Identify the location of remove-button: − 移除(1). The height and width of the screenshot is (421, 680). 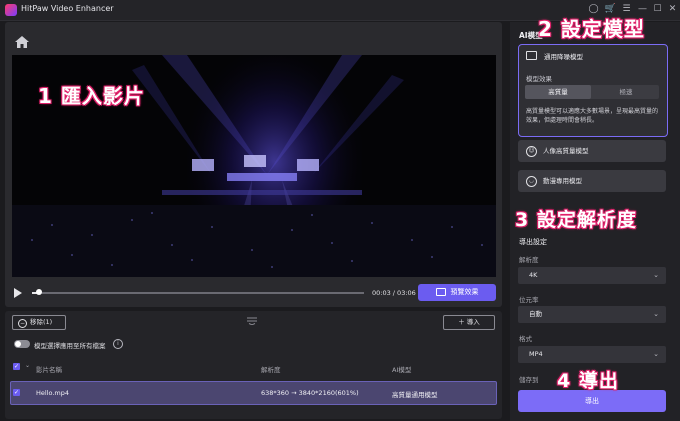
(39, 322).